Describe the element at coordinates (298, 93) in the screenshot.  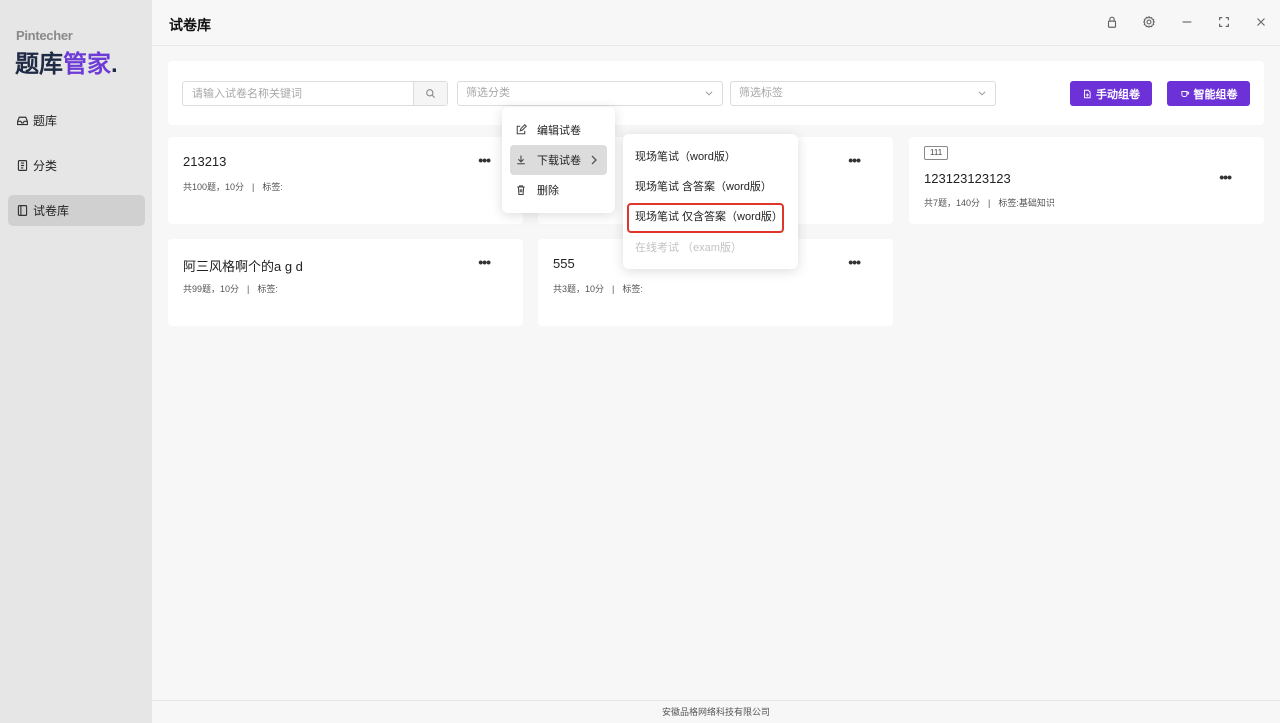
I see `search-input` at that location.